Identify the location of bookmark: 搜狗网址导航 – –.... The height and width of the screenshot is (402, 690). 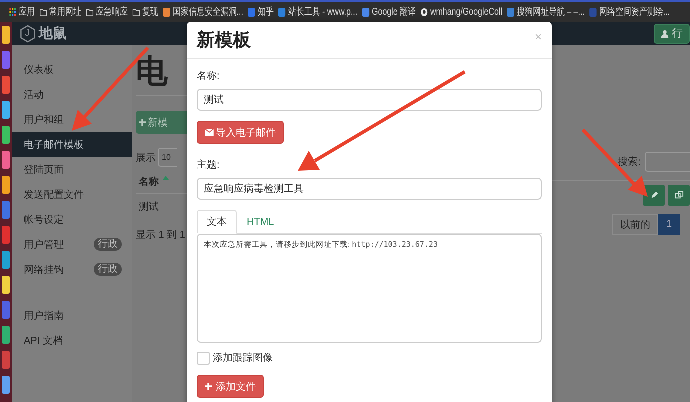
(546, 12).